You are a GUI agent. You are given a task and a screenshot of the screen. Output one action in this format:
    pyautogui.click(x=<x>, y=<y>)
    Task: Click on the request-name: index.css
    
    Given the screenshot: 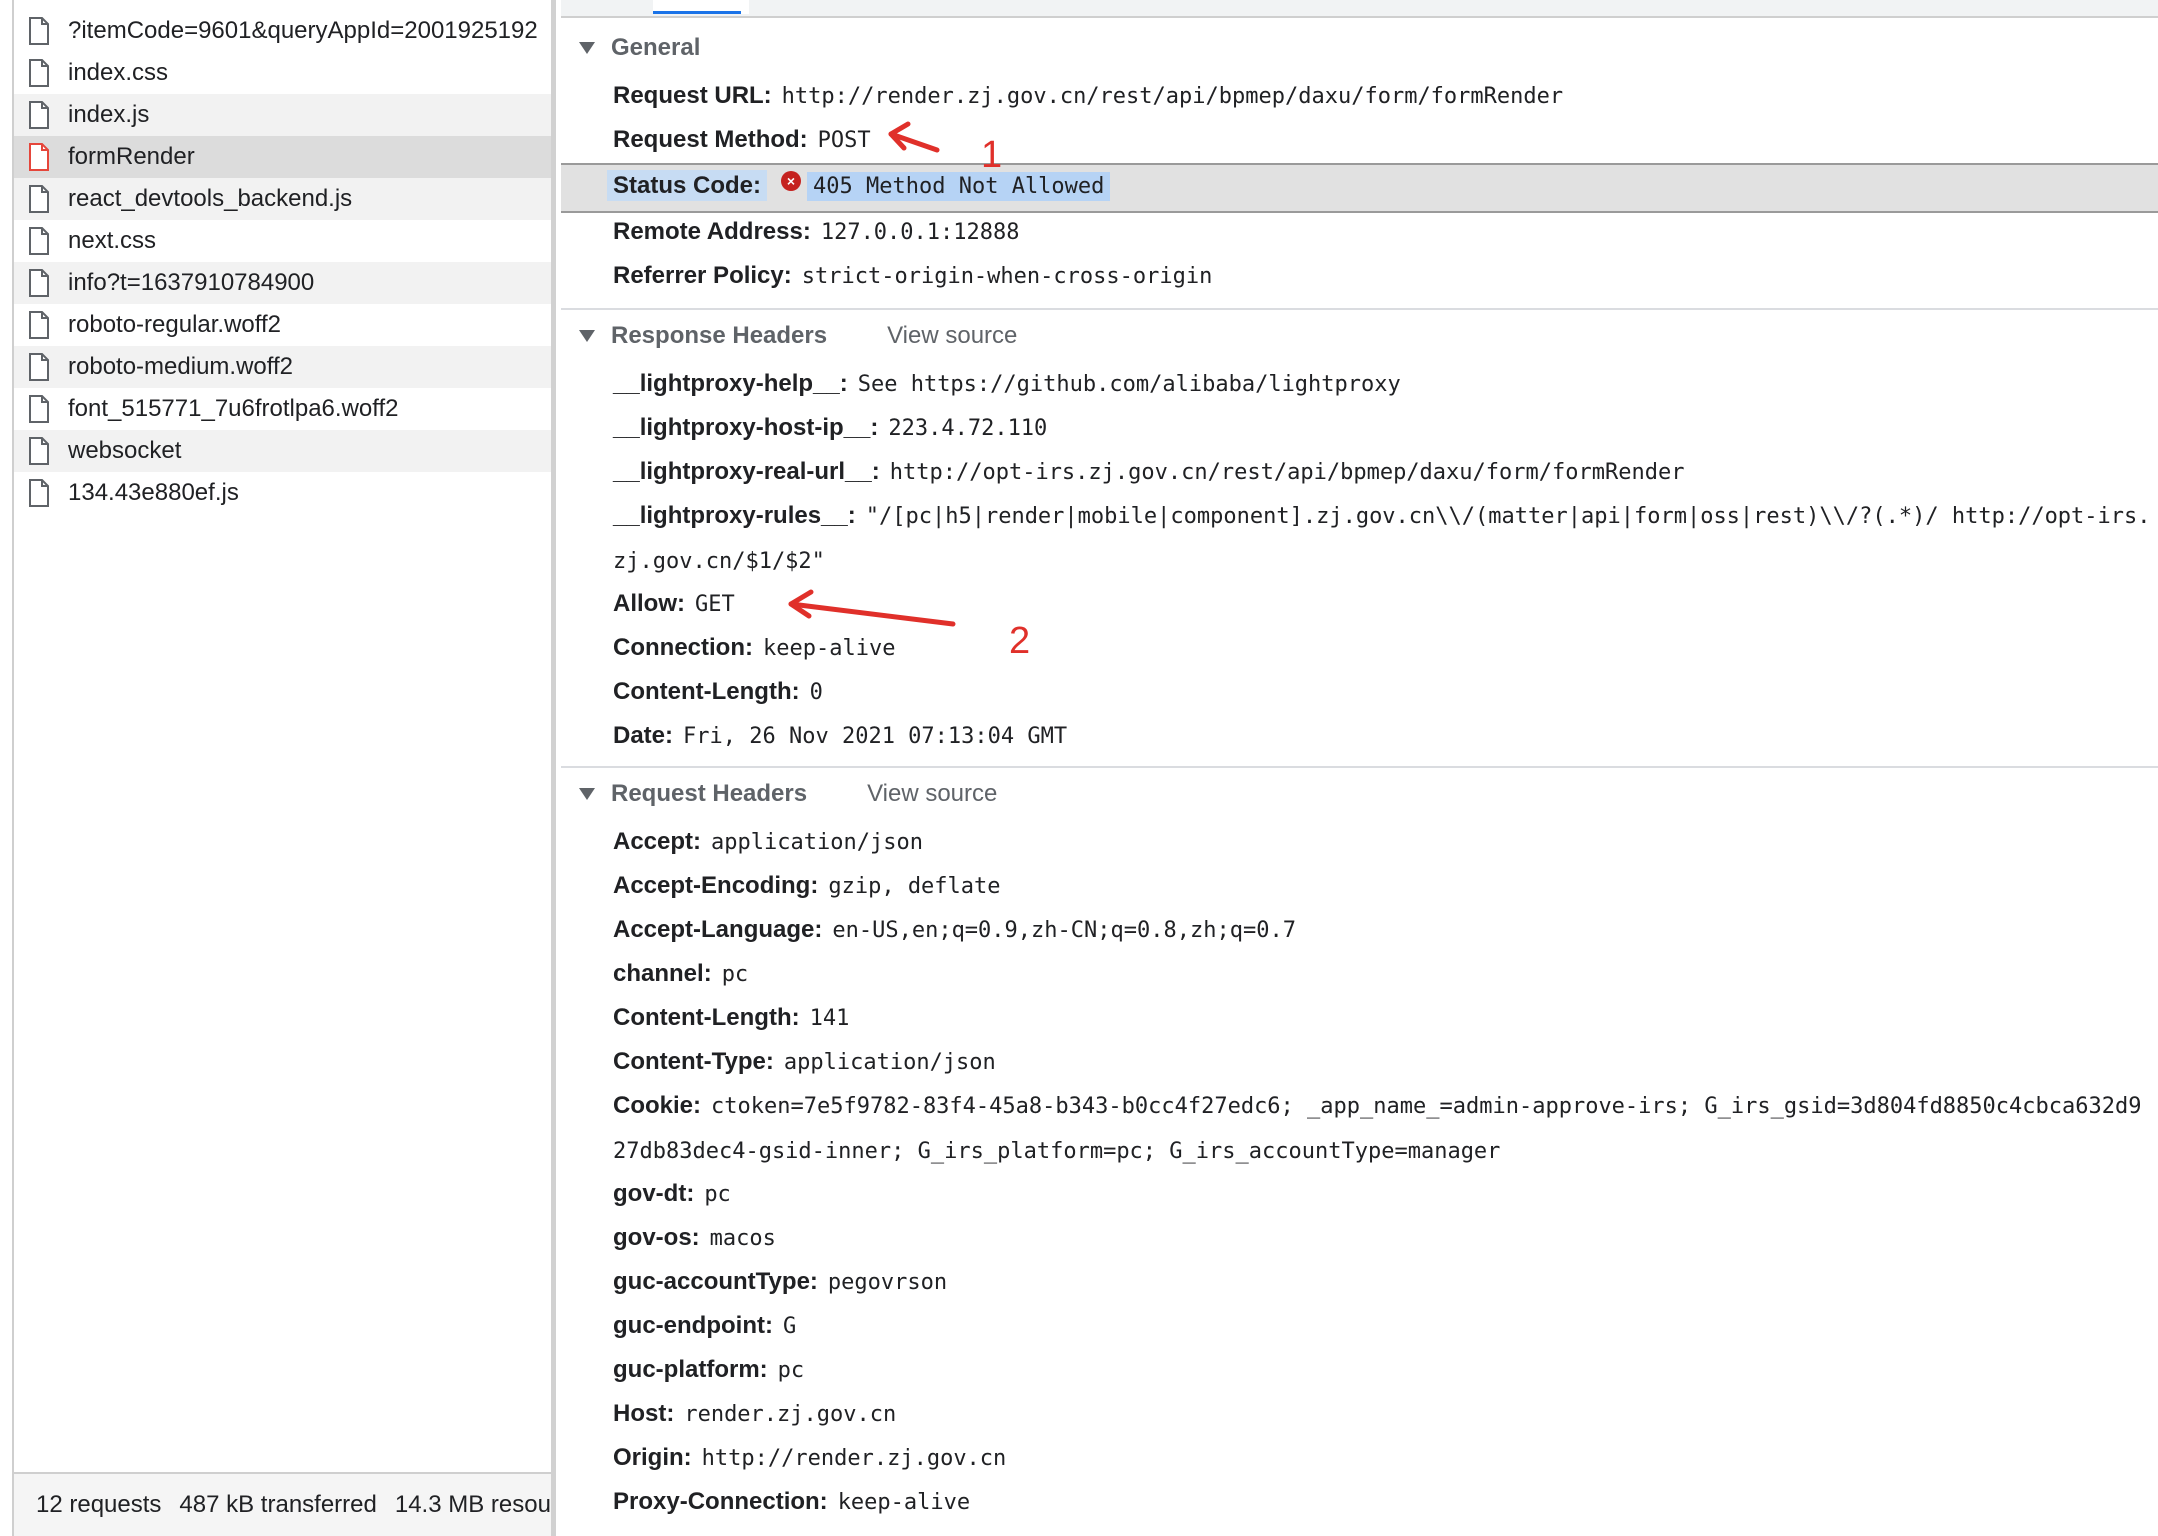 What is the action you would take?
    pyautogui.click(x=118, y=72)
    